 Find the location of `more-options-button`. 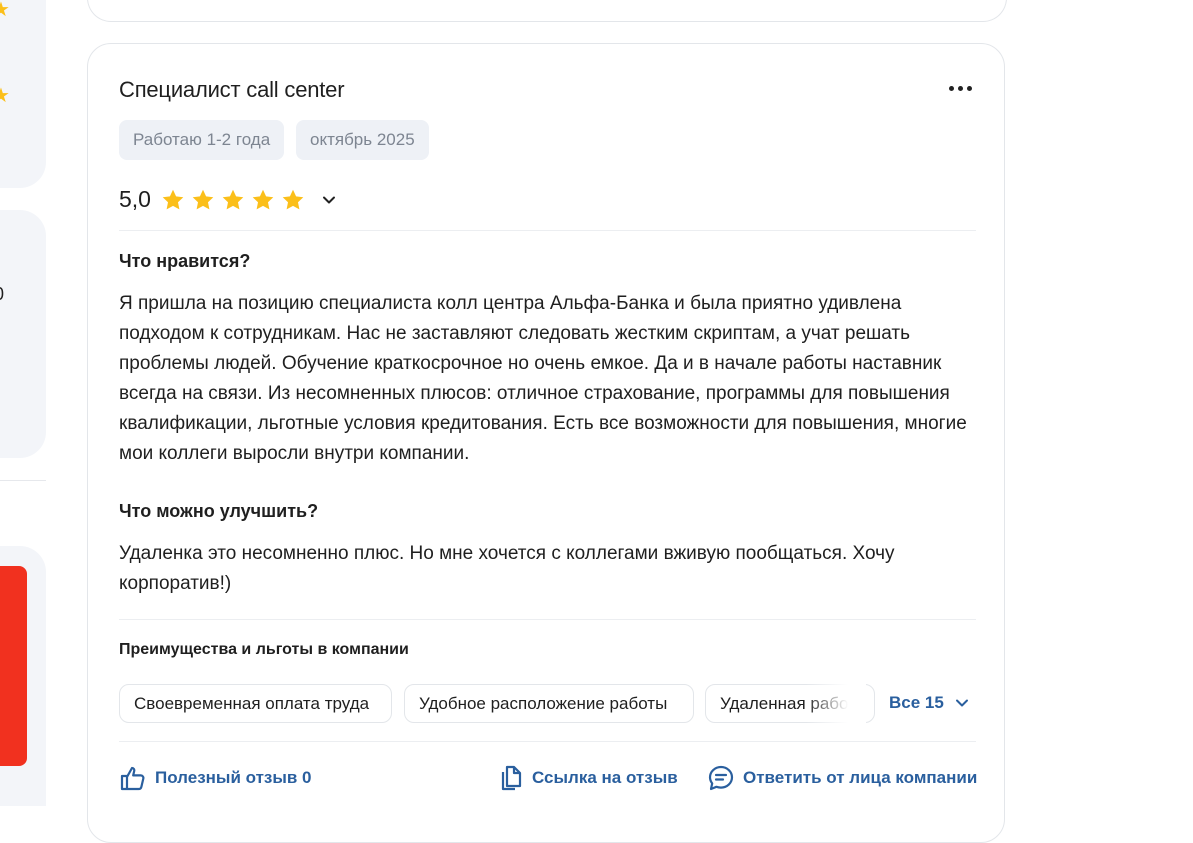

more-options-button is located at coordinates (960, 88).